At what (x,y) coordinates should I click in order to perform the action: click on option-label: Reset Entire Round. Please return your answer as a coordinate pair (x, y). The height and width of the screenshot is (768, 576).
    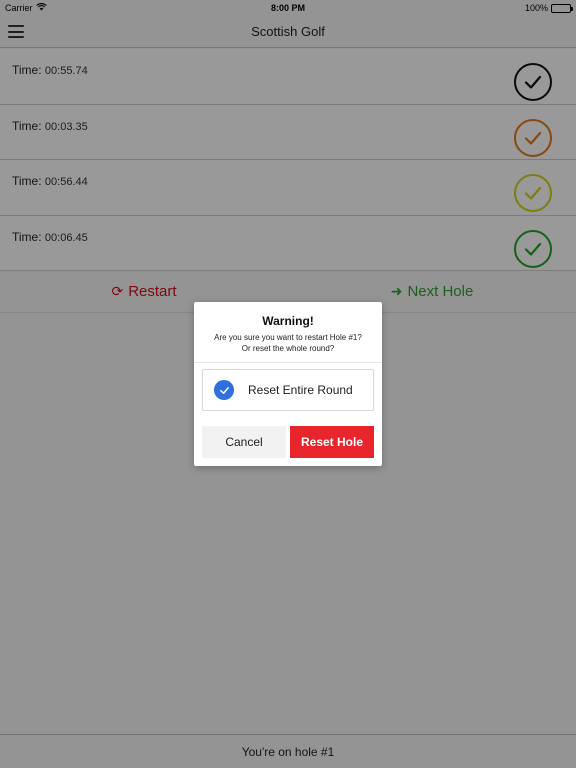
    Looking at the image, I should click on (300, 390).